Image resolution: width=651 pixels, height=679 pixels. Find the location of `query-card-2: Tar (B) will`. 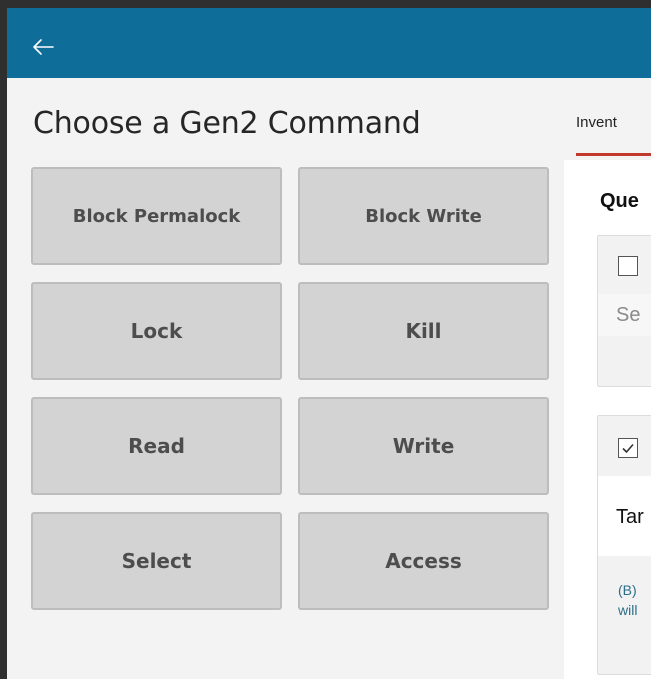

query-card-2: Tar (B) will is located at coordinates (624, 545).